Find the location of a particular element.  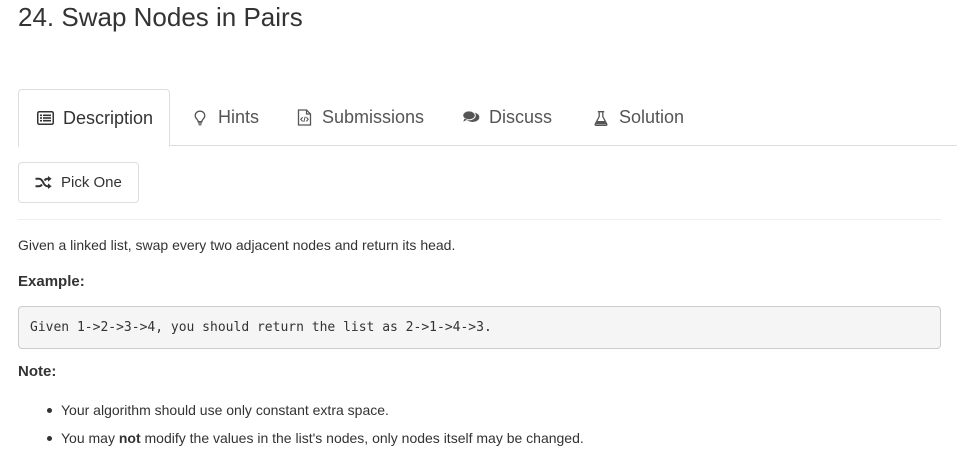

code-file-icon is located at coordinates (304, 118).